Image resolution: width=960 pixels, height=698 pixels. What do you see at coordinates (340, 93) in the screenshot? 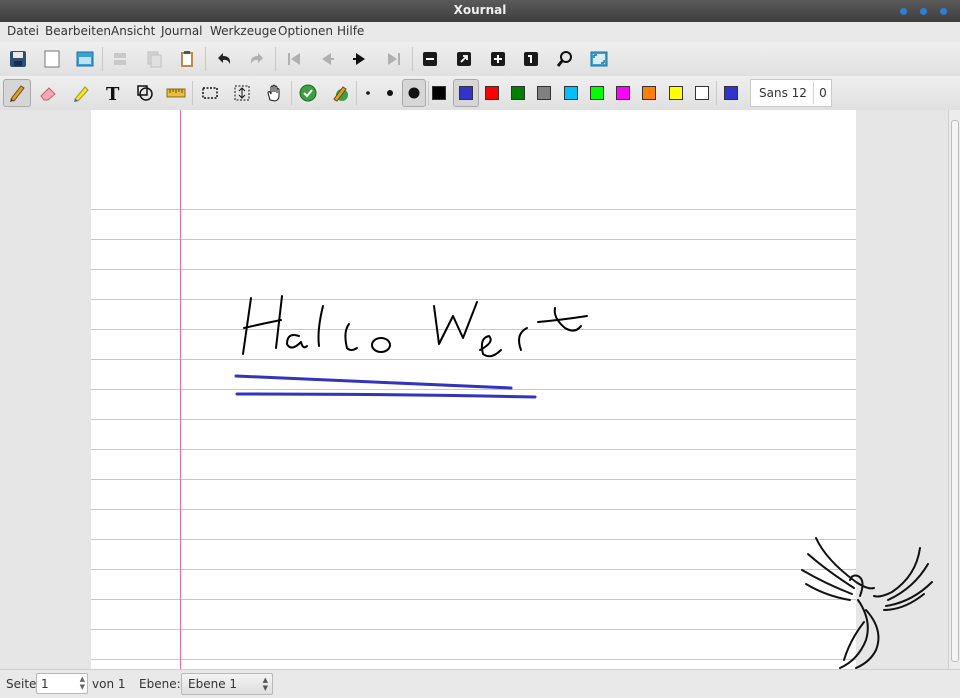
I see `default-pen-icon` at bounding box center [340, 93].